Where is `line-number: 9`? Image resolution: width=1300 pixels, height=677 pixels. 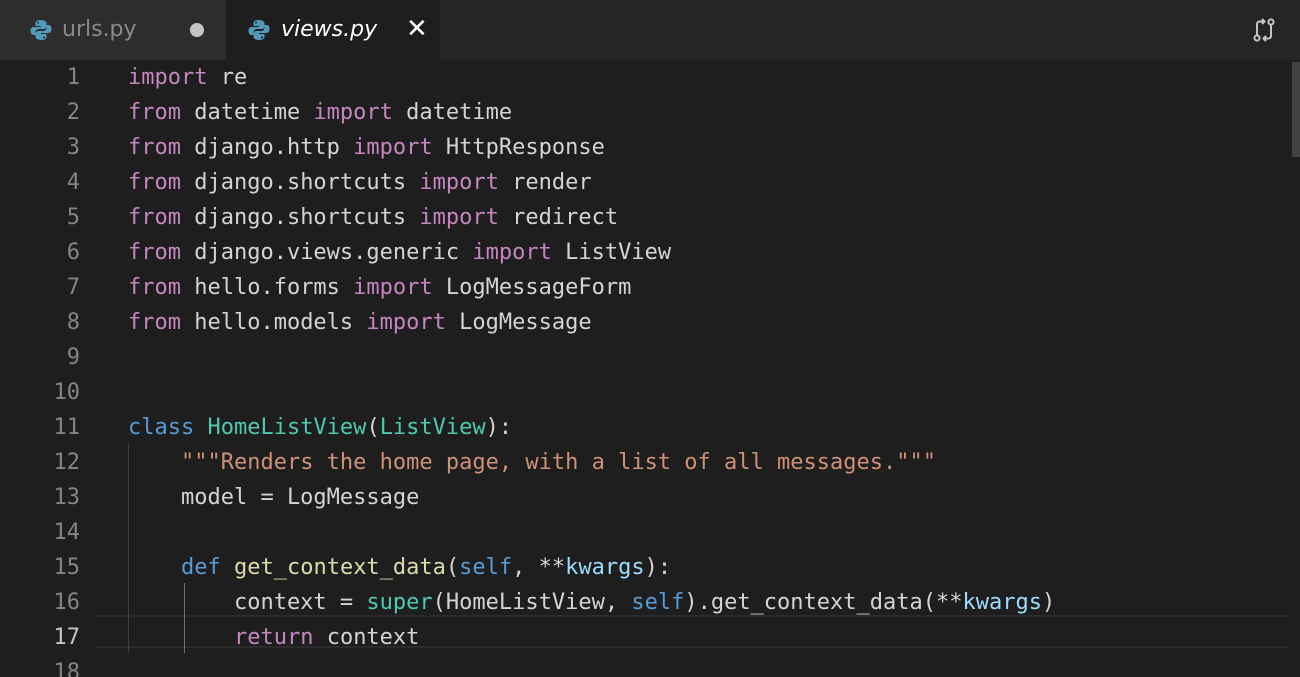
line-number: 9 is located at coordinates (73, 357).